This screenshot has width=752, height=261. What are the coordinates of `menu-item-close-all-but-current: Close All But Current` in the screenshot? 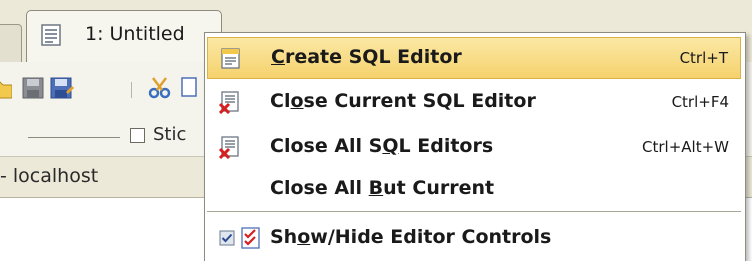 It's located at (474, 190).